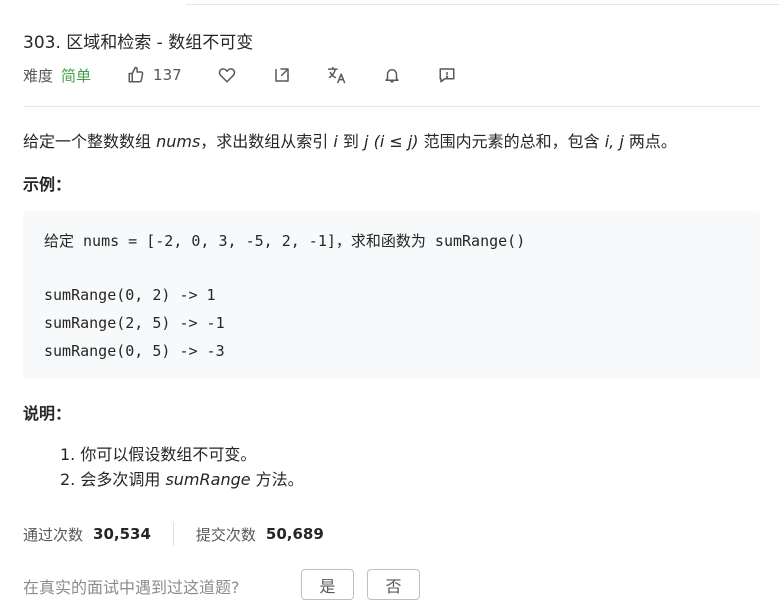 Image resolution: width=779 pixels, height=605 pixels. I want to click on heart-icon, so click(227, 75).